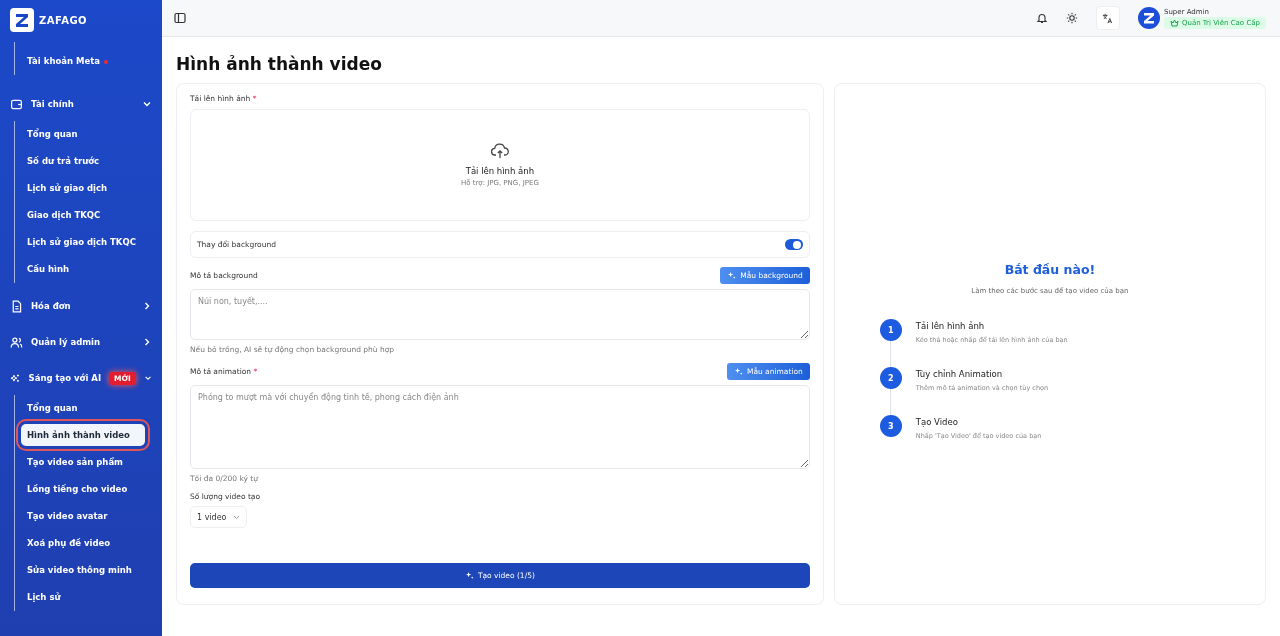 This screenshot has width=1280, height=636. Describe the element at coordinates (16, 306) in the screenshot. I see `document-icon` at that location.